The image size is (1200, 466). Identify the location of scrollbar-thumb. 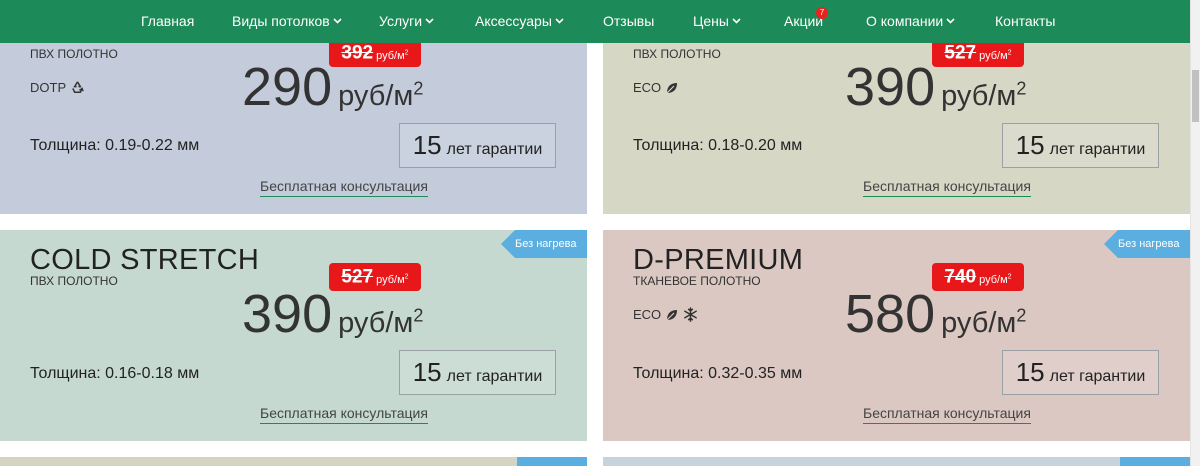
(1195, 96).